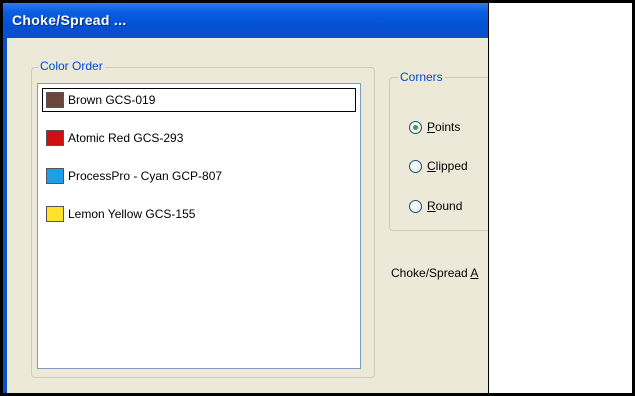 This screenshot has height=396, width=635. What do you see at coordinates (145, 176) in the screenshot?
I see `list-item-label: ProcessPro - Cyan GCP-807` at bounding box center [145, 176].